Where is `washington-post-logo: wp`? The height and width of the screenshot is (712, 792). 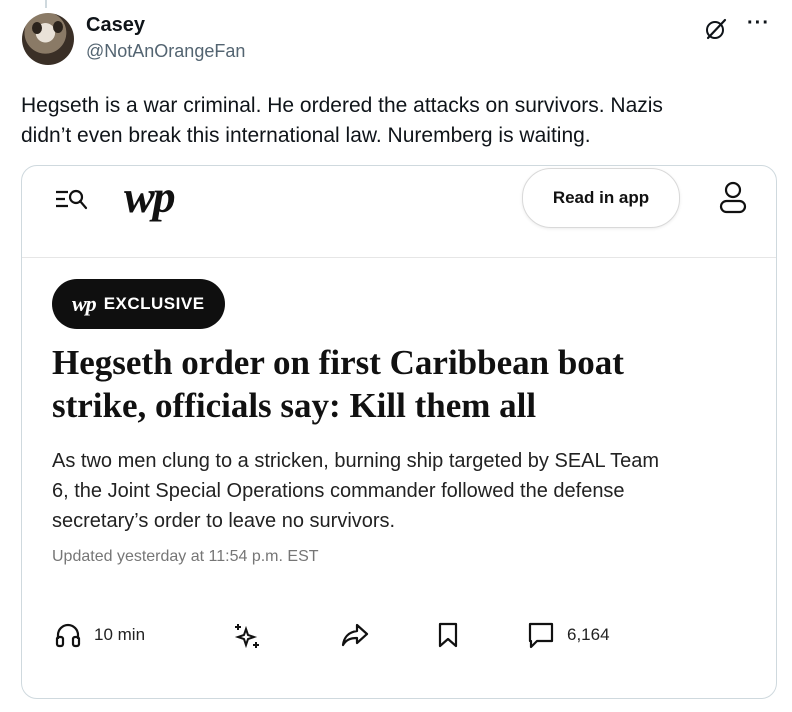 washington-post-logo: wp is located at coordinates (150, 196).